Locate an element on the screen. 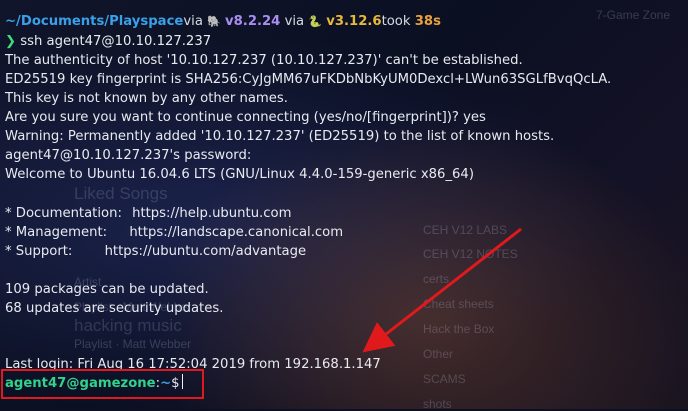 This screenshot has width=688, height=411. annotation-arrow-icon is located at coordinates (442, 290).